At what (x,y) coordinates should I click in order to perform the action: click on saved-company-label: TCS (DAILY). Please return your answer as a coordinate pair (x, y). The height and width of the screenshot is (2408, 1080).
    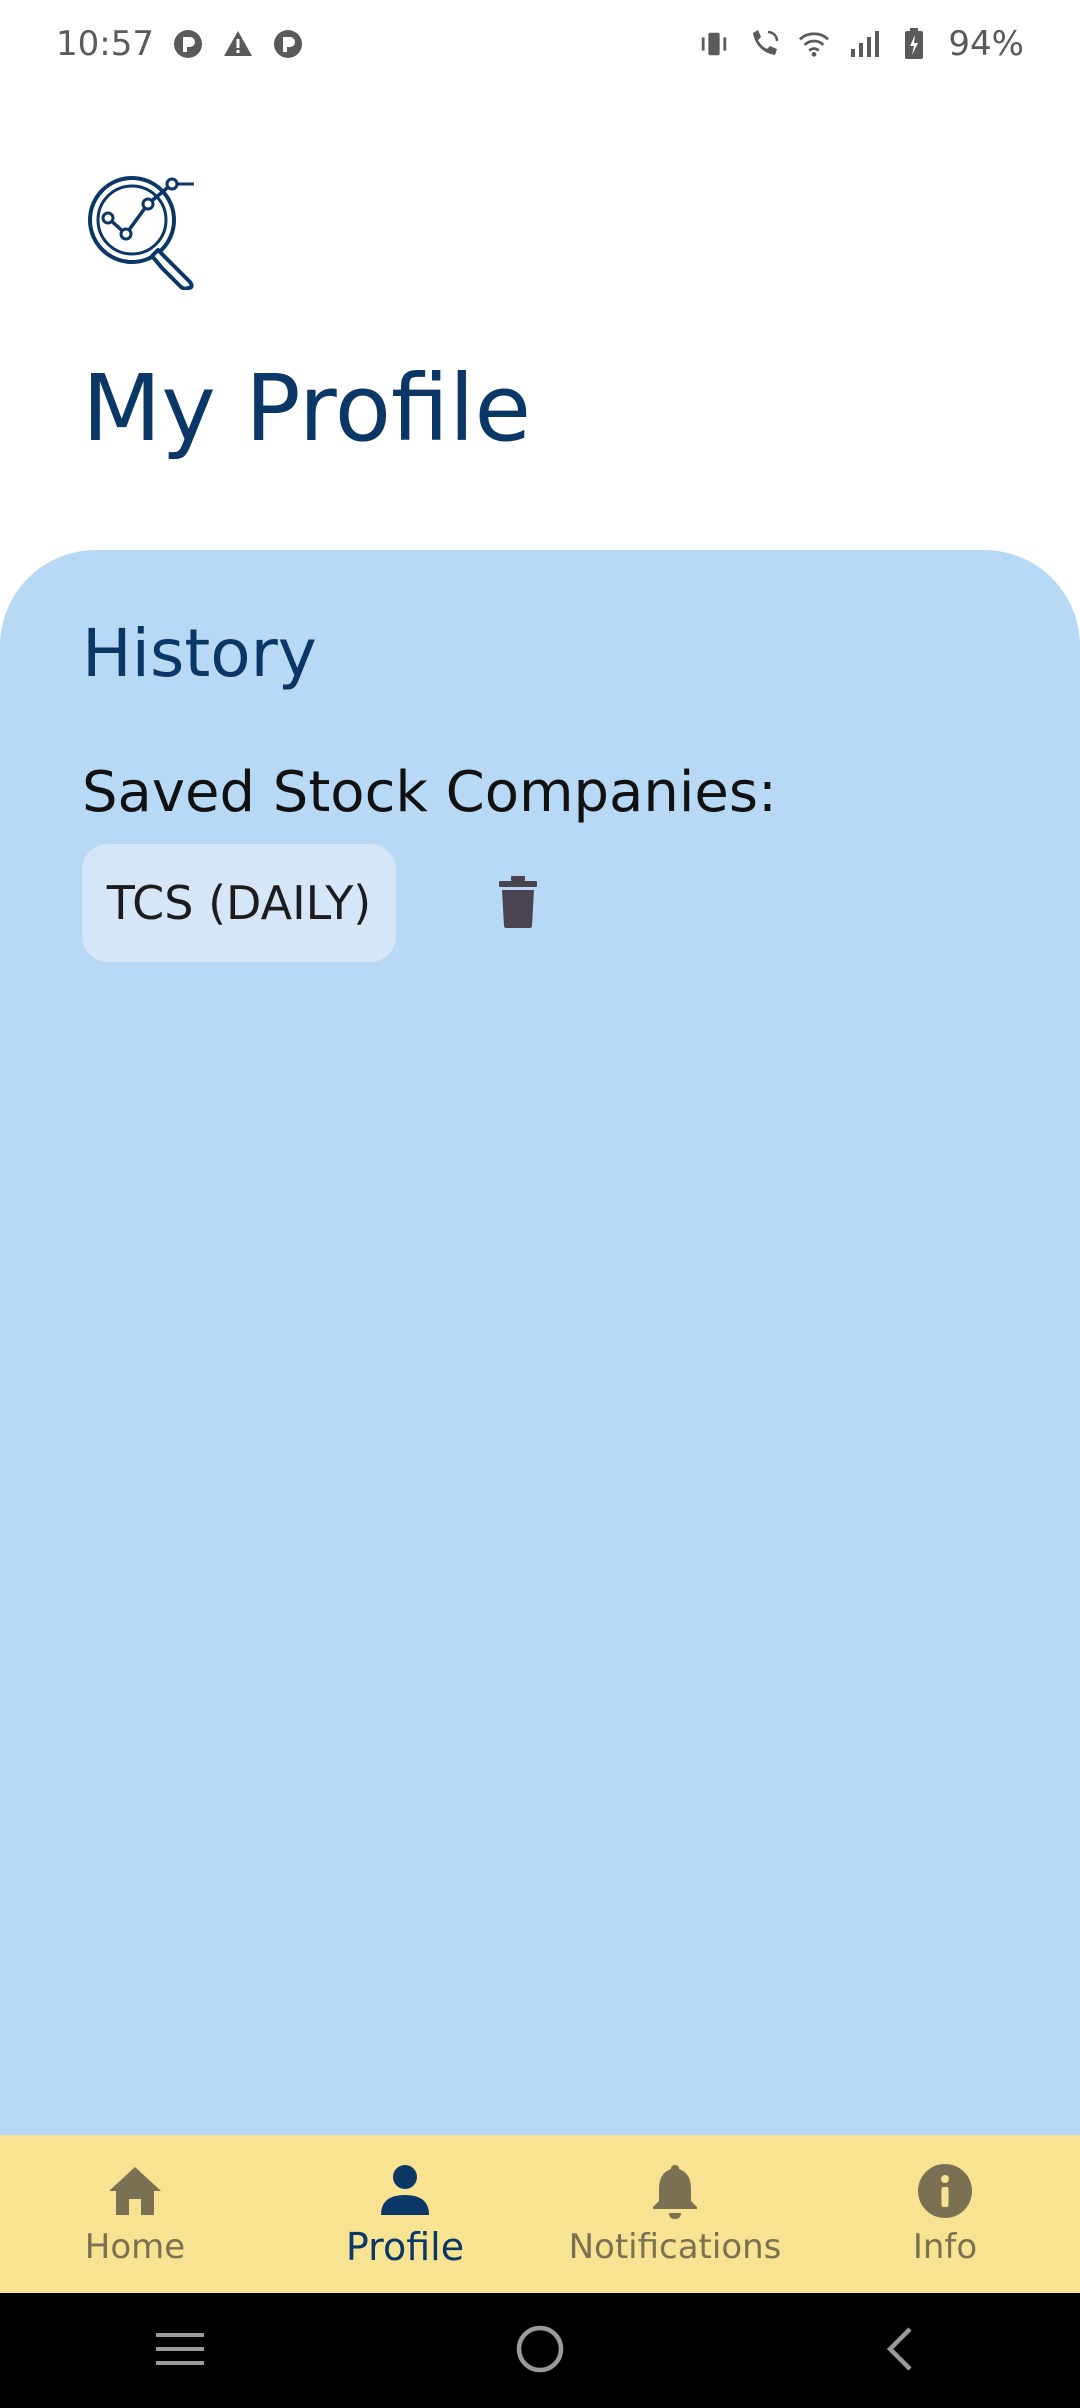
    Looking at the image, I should click on (239, 903).